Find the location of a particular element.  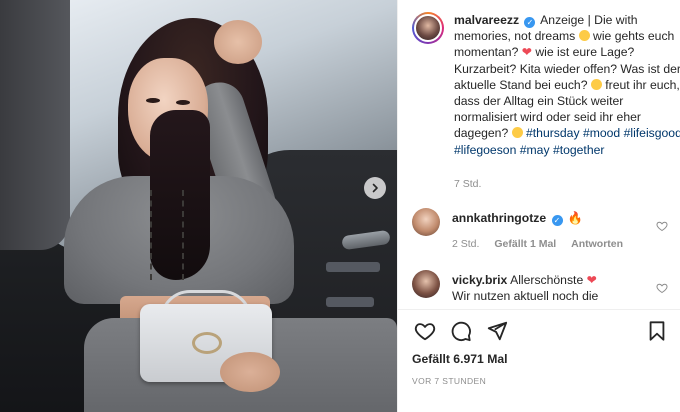

nerd-emoji-icon is located at coordinates (517, 133).